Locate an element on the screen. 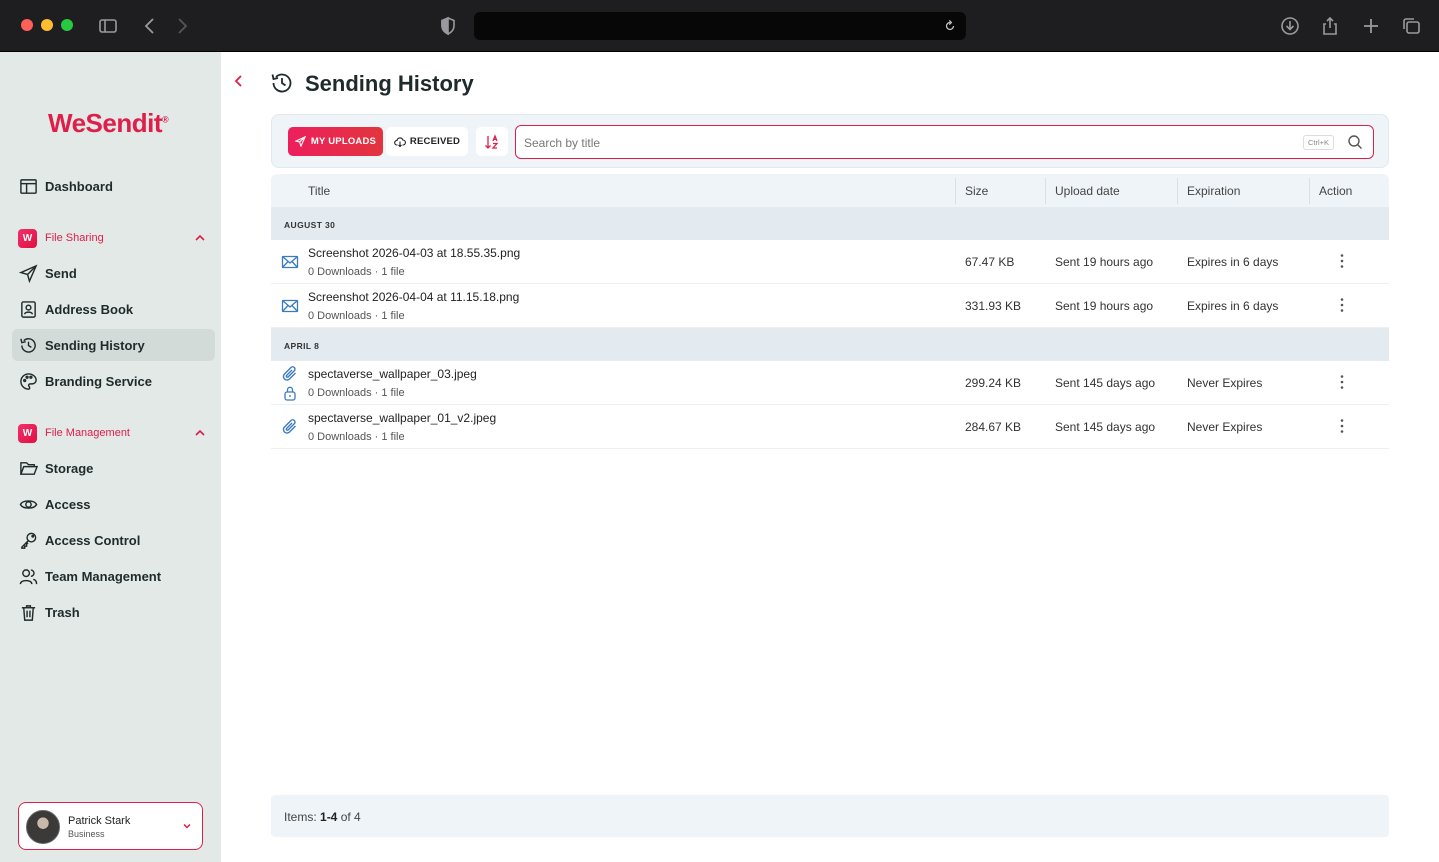 The height and width of the screenshot is (862, 1439). file-title: Screenshot 2026-04-04 at 11.15.18.png is located at coordinates (413, 297).